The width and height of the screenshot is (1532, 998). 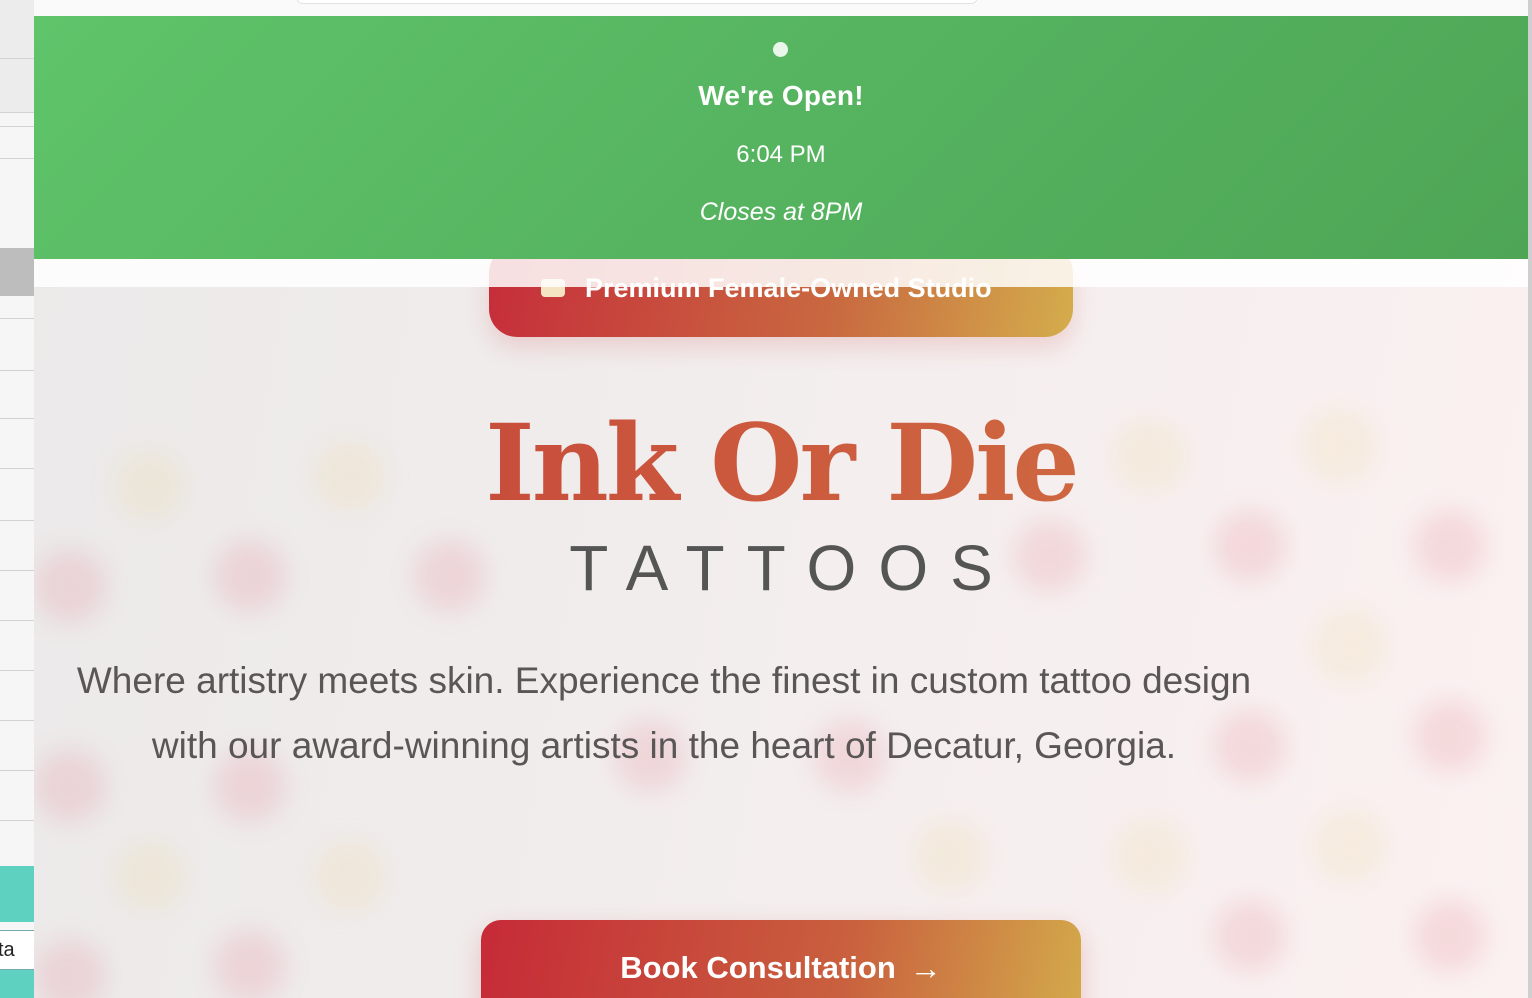 What do you see at coordinates (781, 212) in the screenshot?
I see `closing-time: Closes at 8PM` at bounding box center [781, 212].